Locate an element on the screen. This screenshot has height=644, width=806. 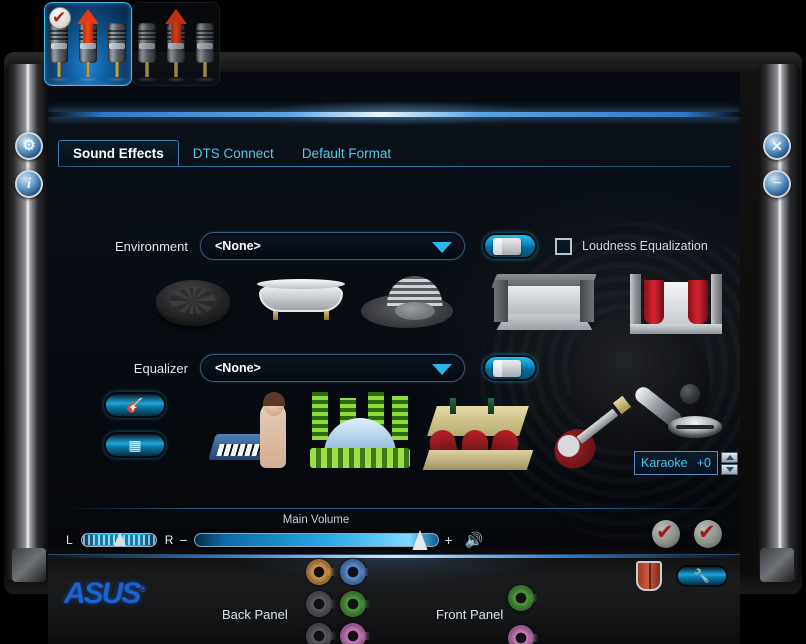
preset-guitar-rock is located at coordinates (589, 435).